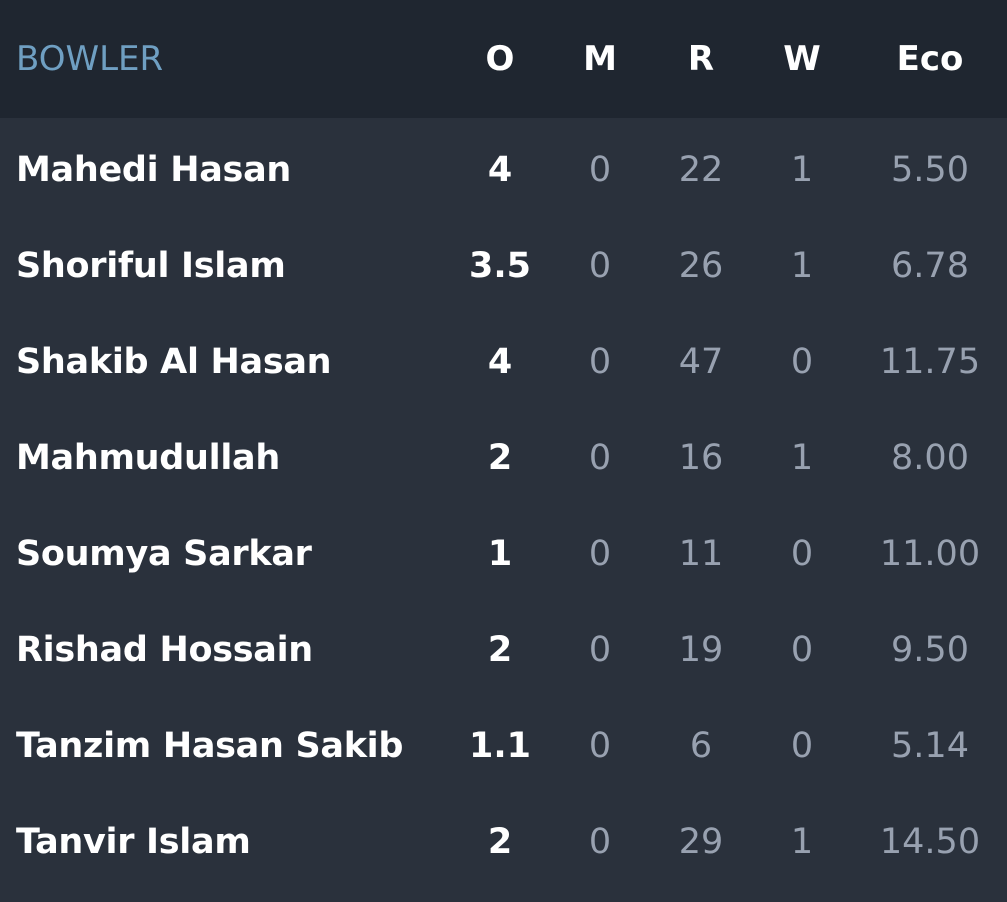 The height and width of the screenshot is (902, 1007). I want to click on overs-value: 1, so click(500, 554).